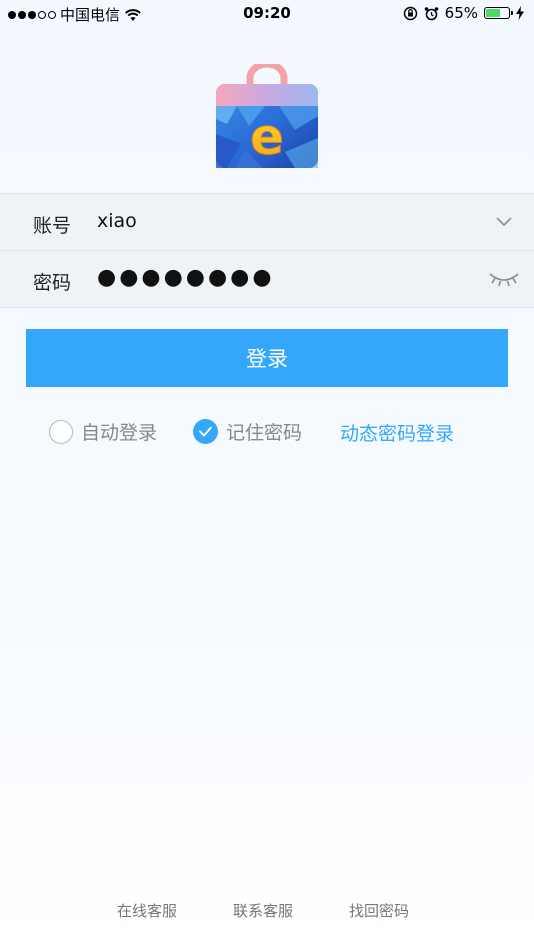 The width and height of the screenshot is (534, 950). I want to click on remember-password-check-icon, so click(205, 431).